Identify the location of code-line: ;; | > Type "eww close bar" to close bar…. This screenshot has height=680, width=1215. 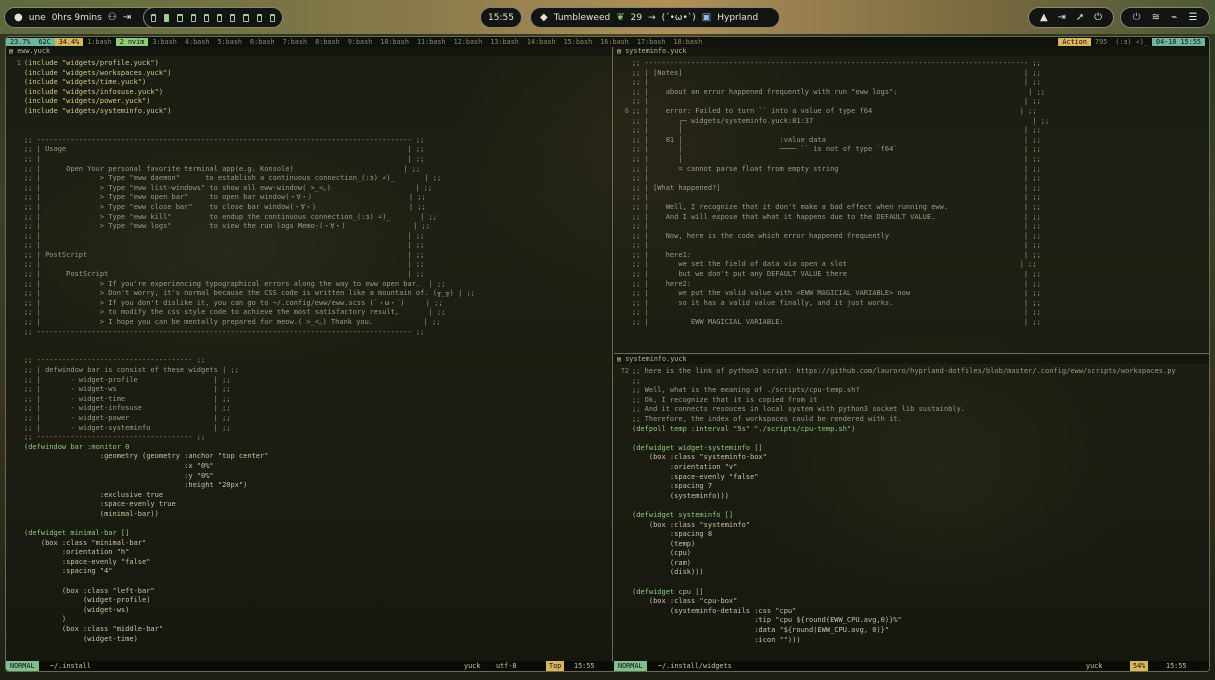
(240, 208).